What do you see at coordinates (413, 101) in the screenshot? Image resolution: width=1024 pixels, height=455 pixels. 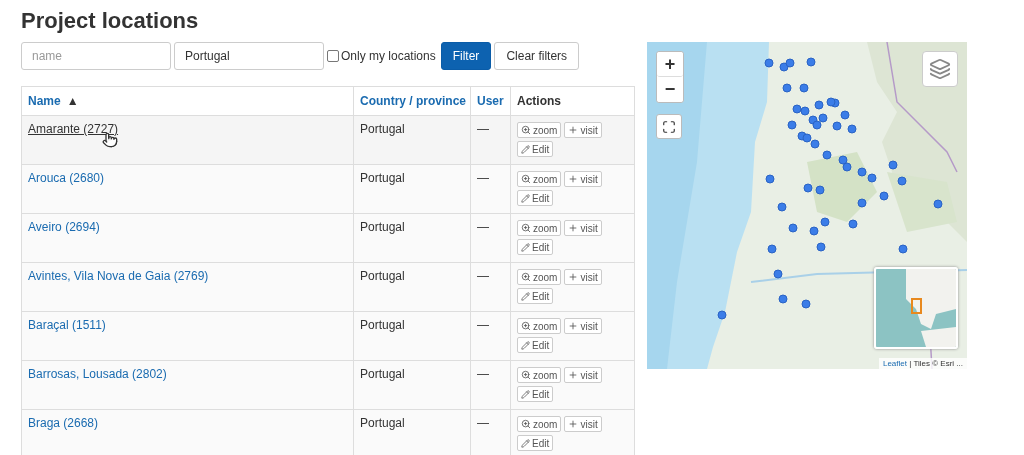 I see `column-header: Country / province` at bounding box center [413, 101].